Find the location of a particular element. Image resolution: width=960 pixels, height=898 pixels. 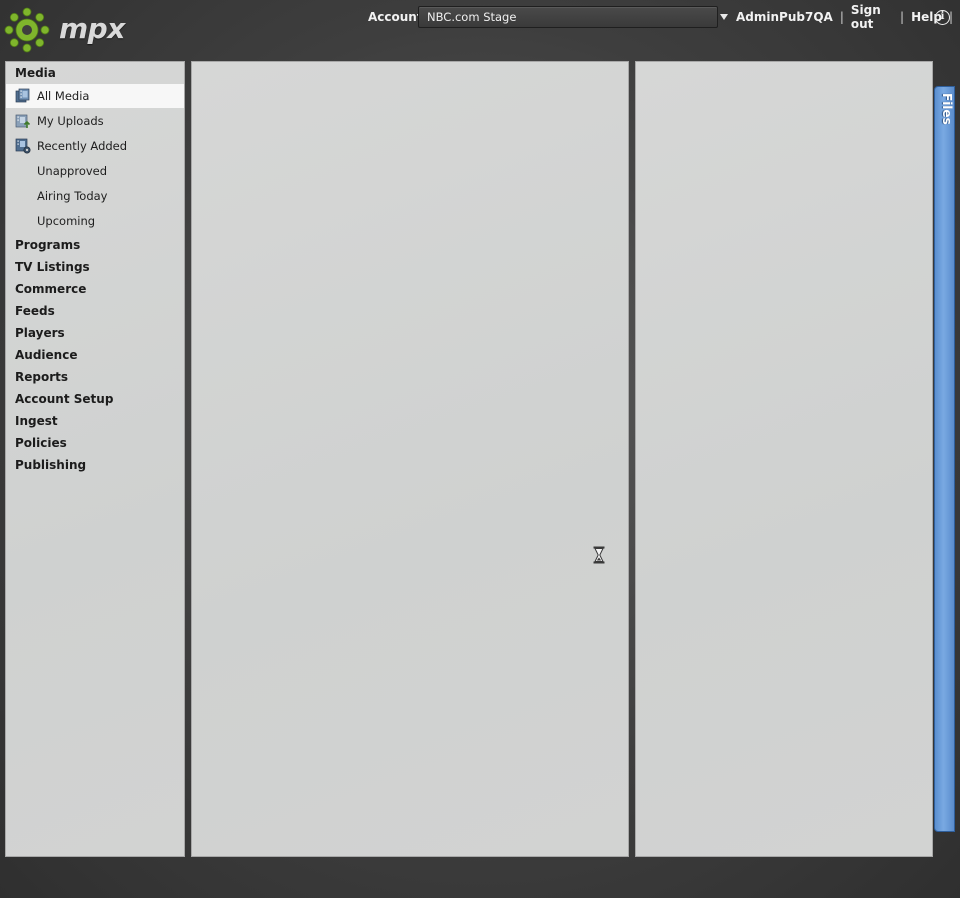

files-tab-label: Files is located at coordinates (947, 109).